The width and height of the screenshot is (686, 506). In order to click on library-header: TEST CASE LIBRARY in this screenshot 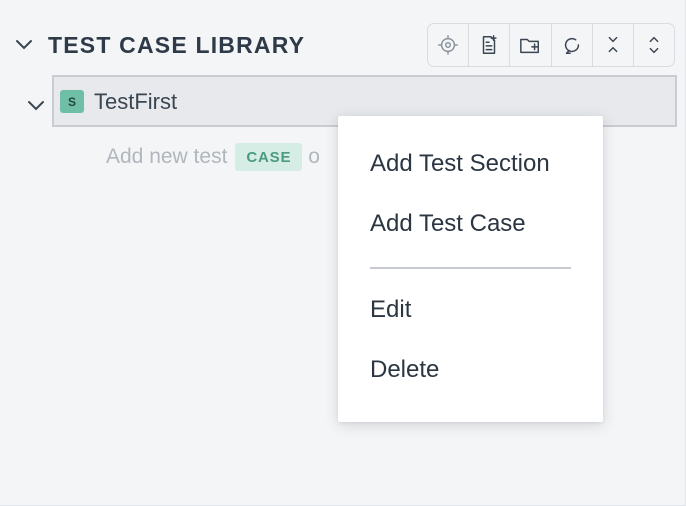, I will do `click(343, 45)`.